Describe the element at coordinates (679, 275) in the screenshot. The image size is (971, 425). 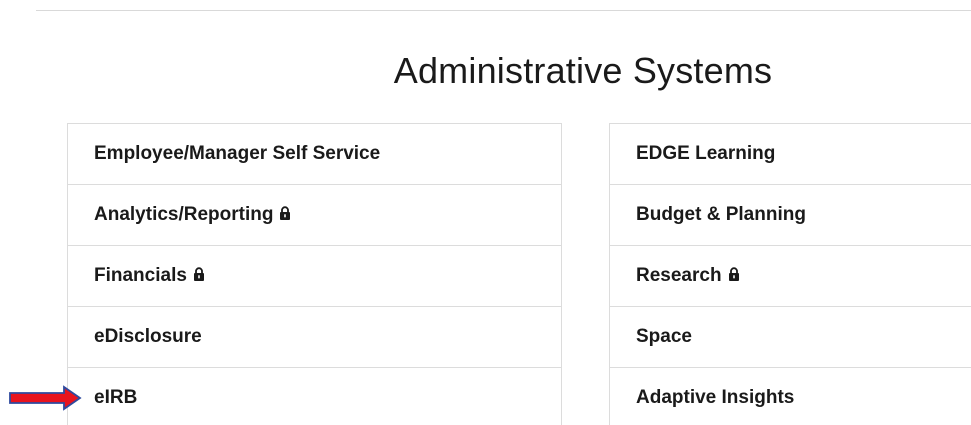
I see `list-item-label: Research` at that location.